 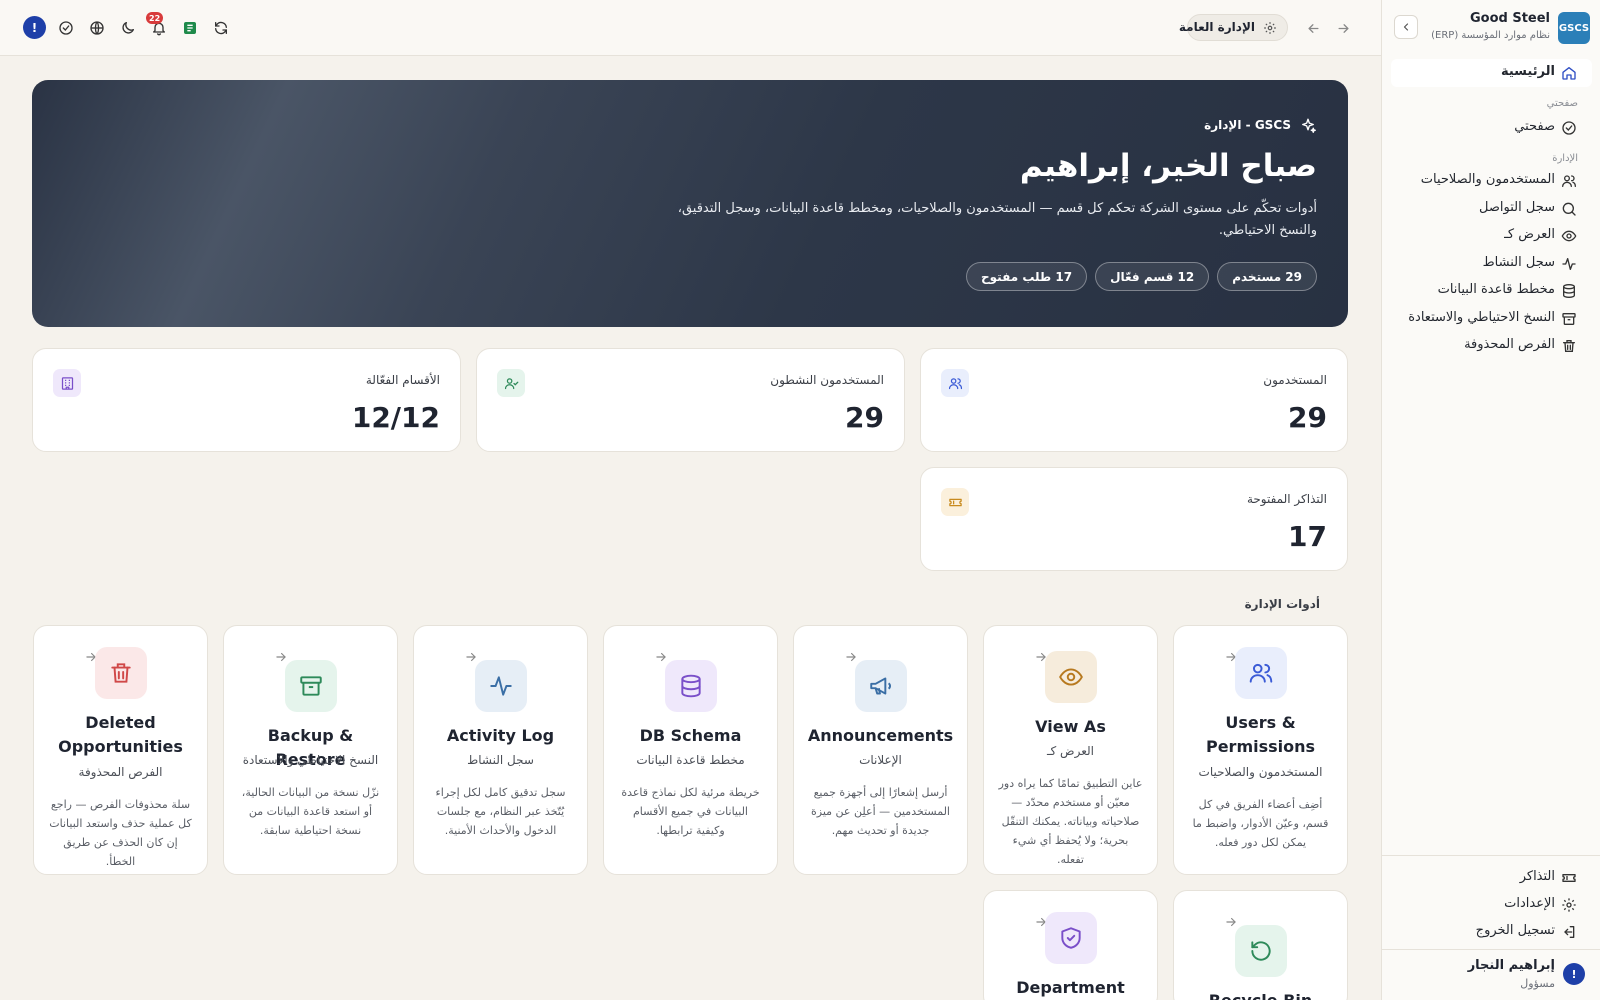 What do you see at coordinates (500, 760) in the screenshot?
I see `tool-arabic-name: سجل النشاط` at bounding box center [500, 760].